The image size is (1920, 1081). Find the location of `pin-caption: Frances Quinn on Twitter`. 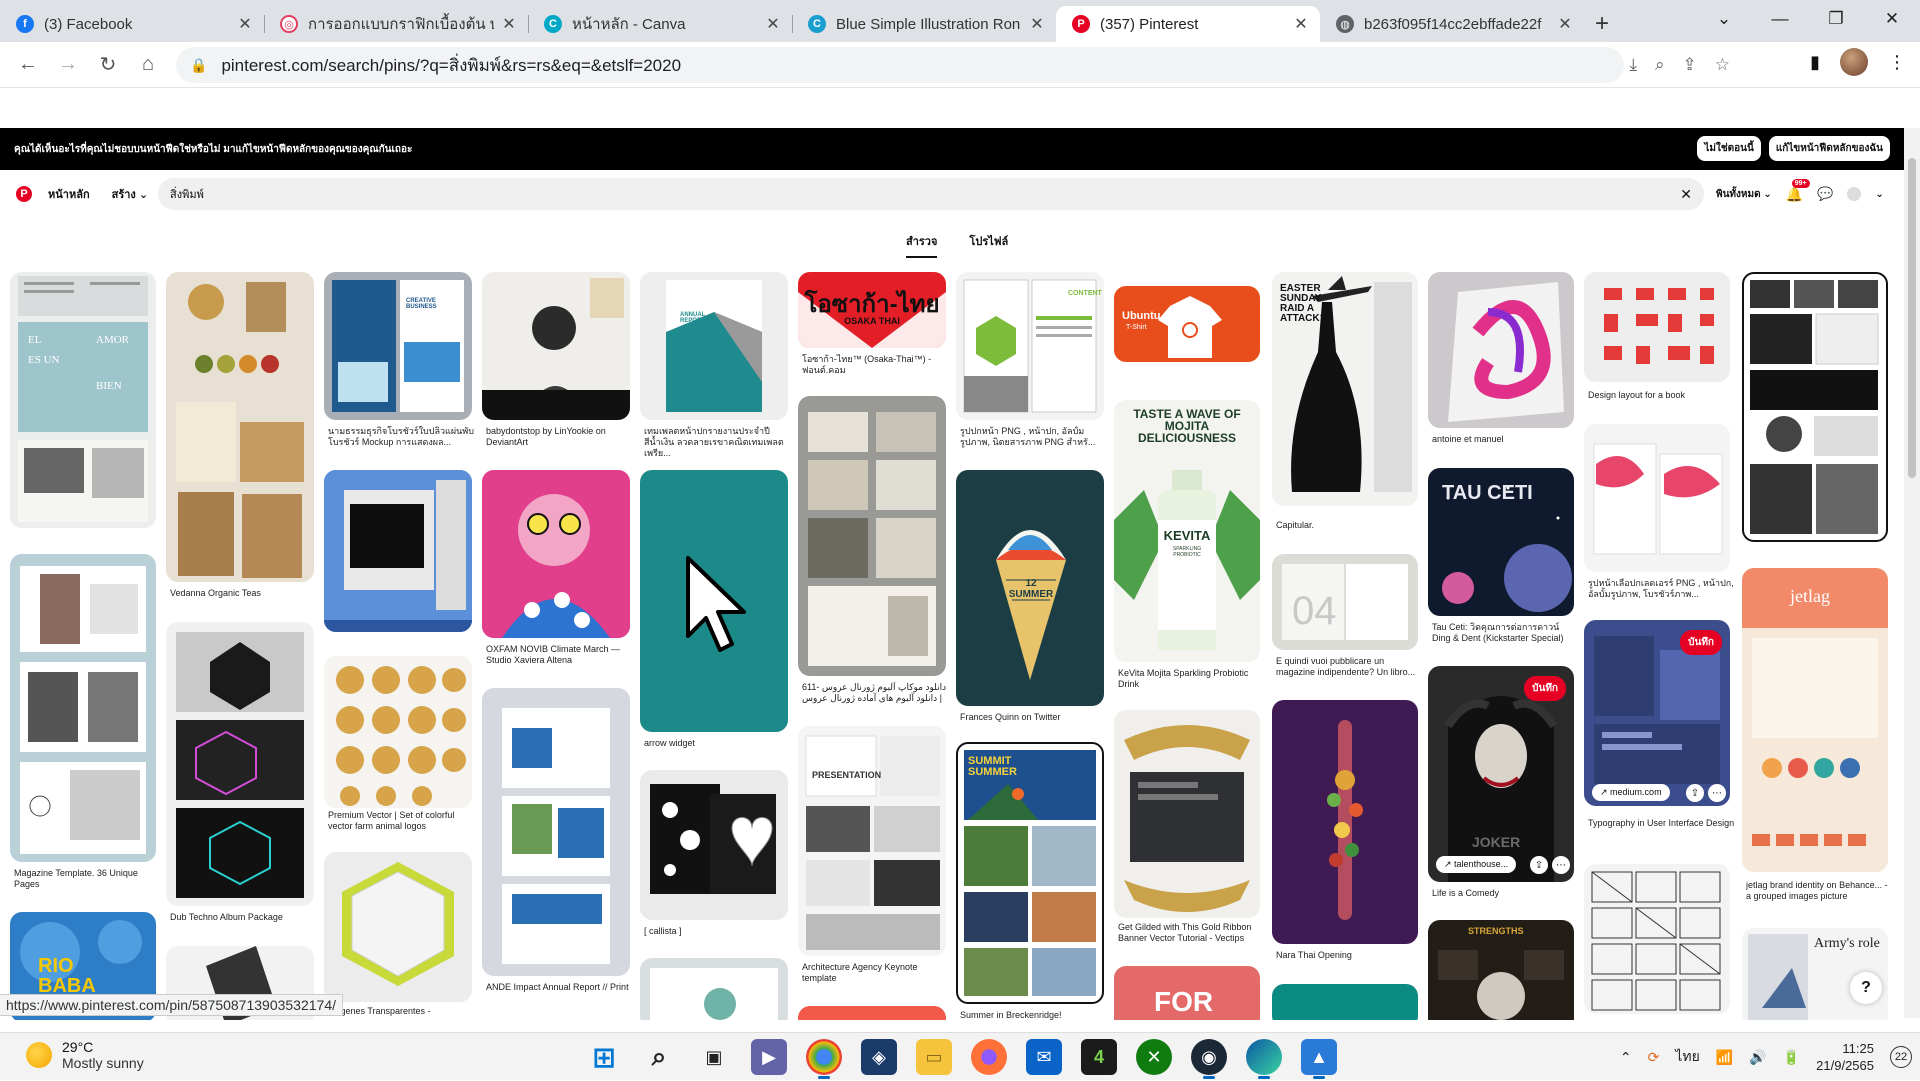

pin-caption: Frances Quinn on Twitter is located at coordinates (1034, 717).